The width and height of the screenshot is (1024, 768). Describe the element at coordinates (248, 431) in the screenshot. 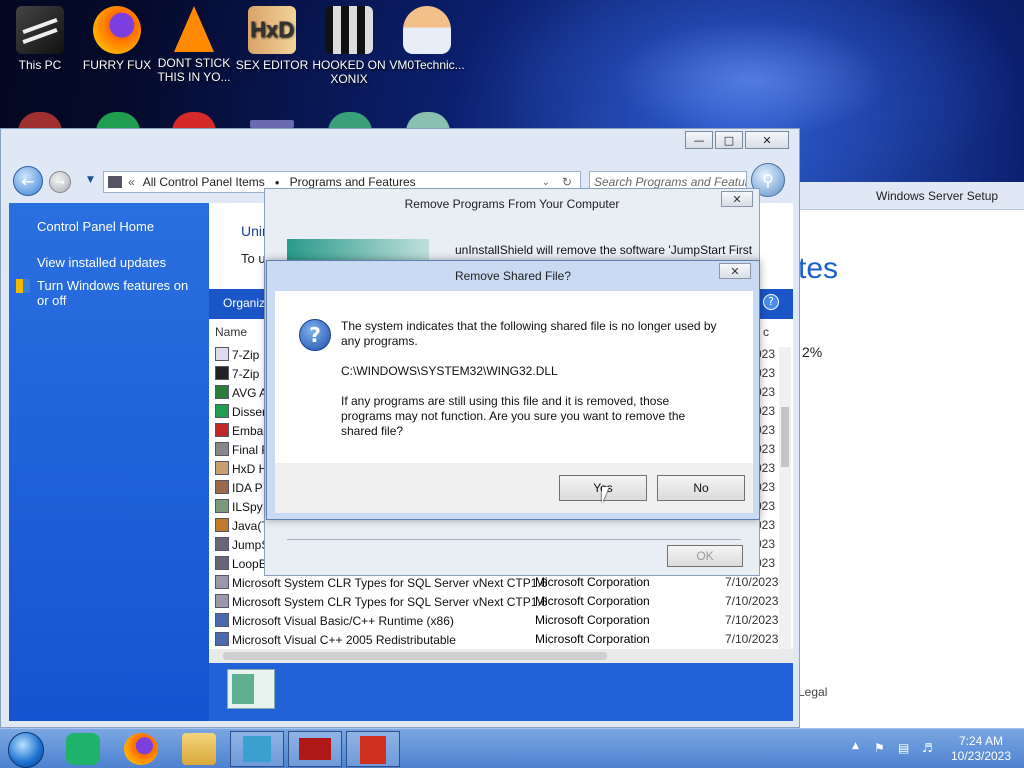

I see `program-name: Emba` at that location.